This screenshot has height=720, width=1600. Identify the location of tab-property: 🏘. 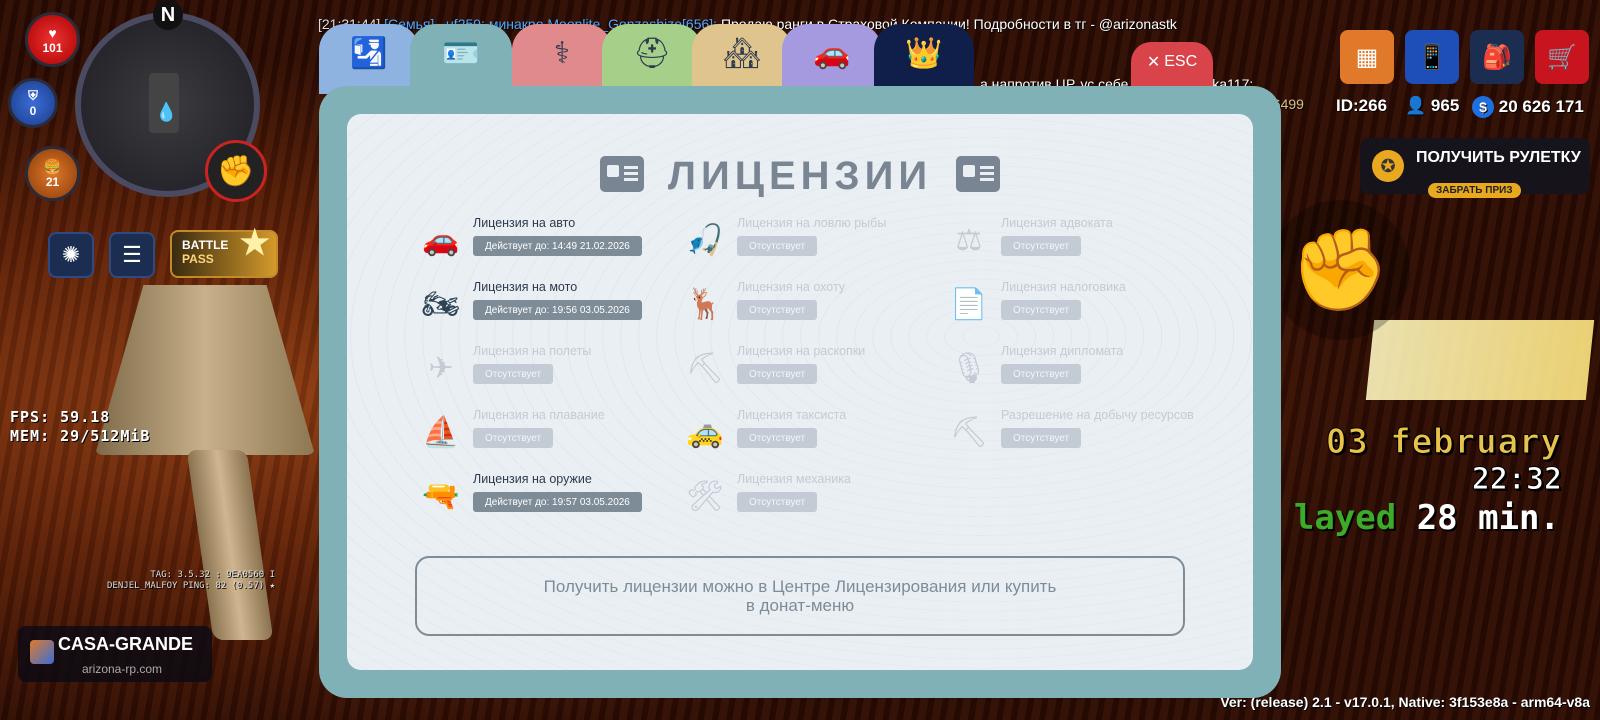
(742, 59).